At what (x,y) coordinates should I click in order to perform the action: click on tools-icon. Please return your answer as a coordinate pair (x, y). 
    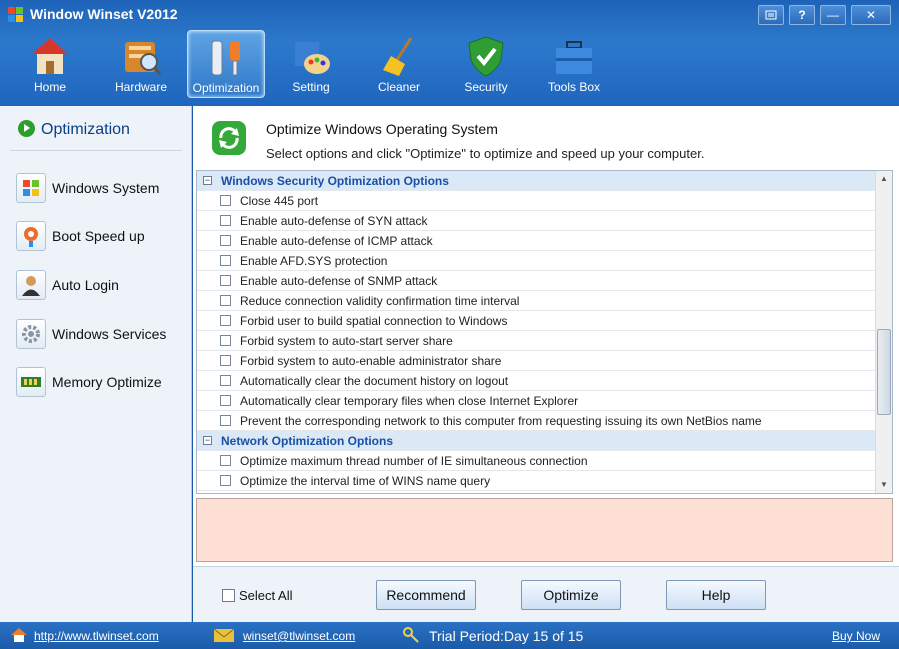
    Looking at the image, I should click on (225, 58).